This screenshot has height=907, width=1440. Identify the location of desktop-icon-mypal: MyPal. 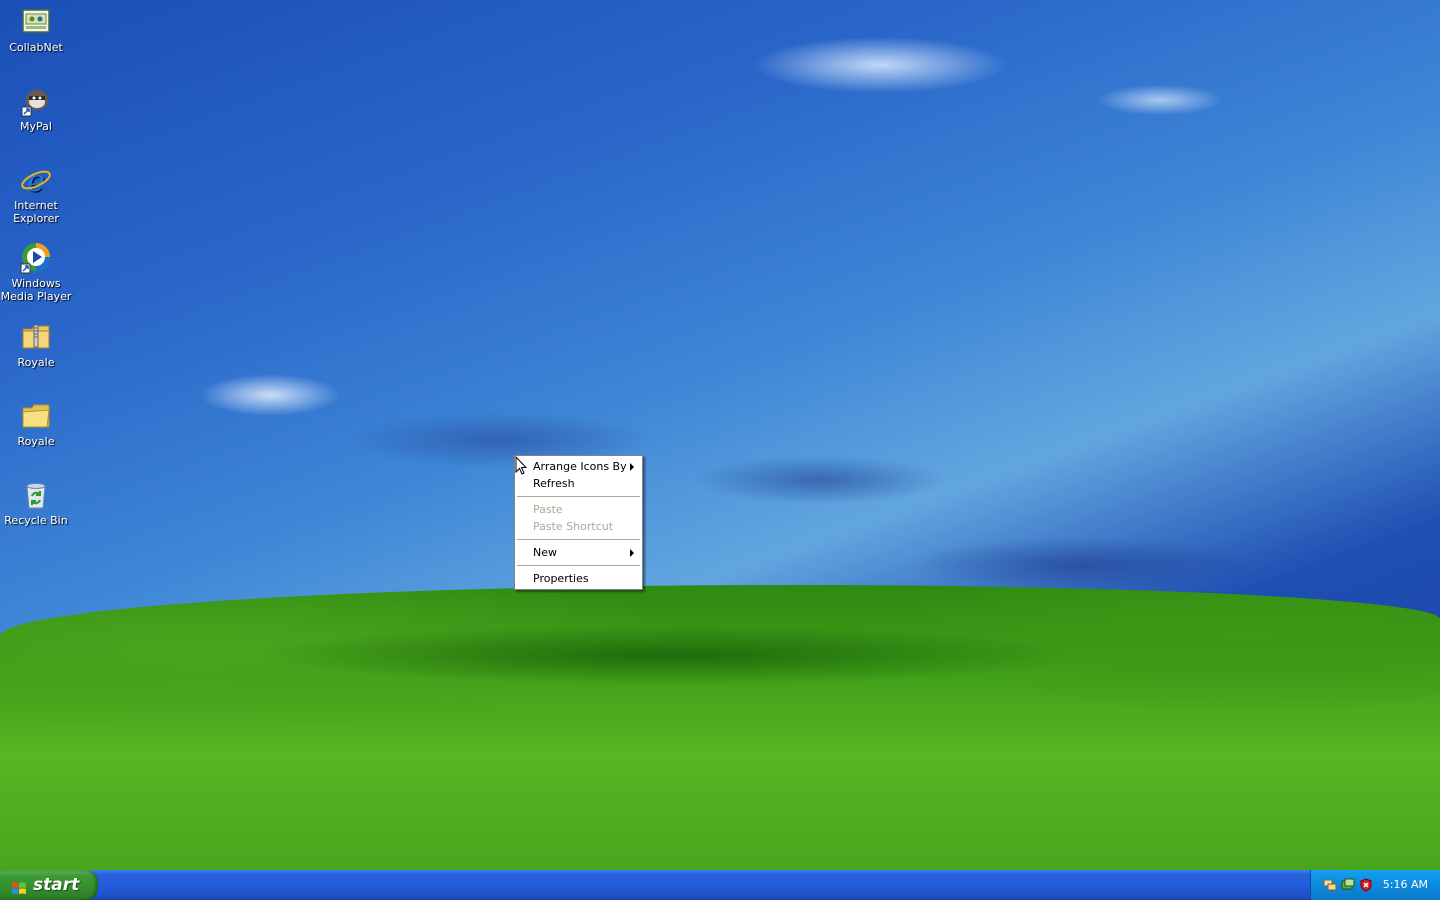
(36, 107).